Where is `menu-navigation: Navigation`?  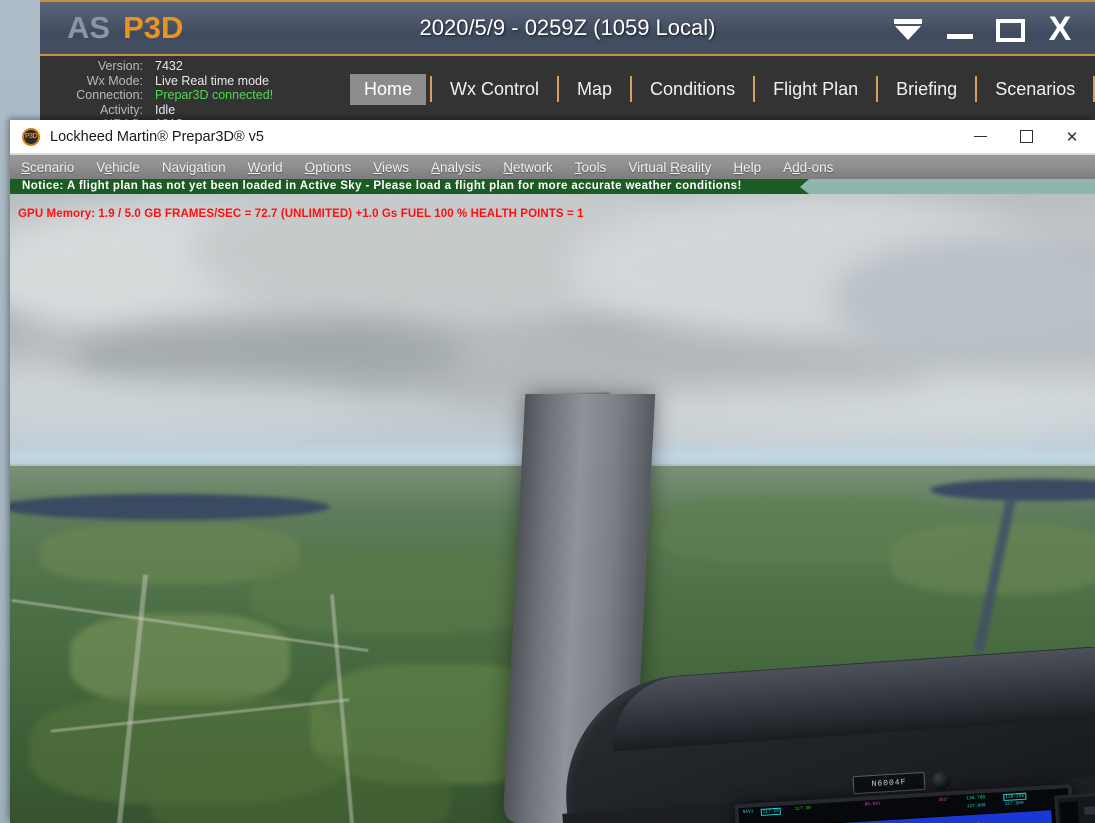 menu-navigation: Navigation is located at coordinates (194, 167).